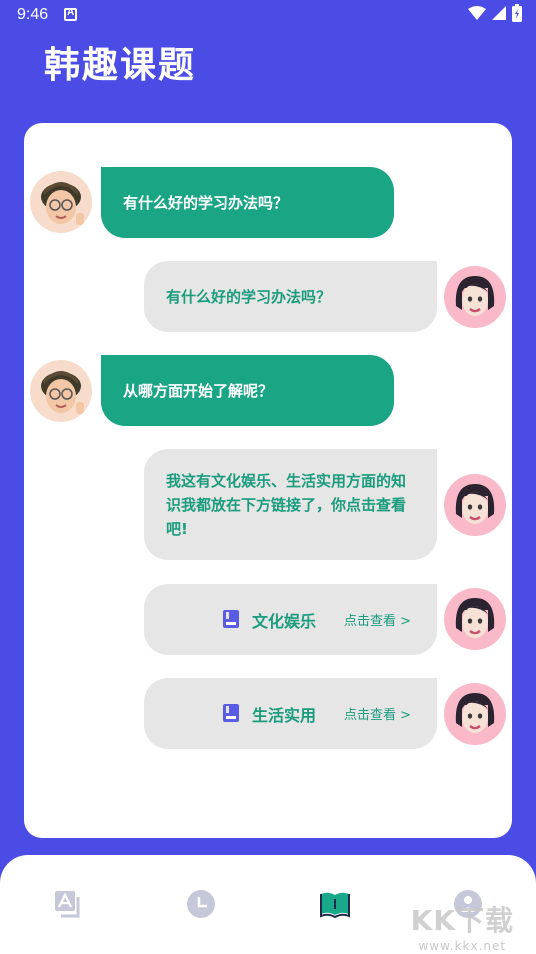  Describe the element at coordinates (284, 621) in the screenshot. I see `link-label: 文化娱乐` at that location.